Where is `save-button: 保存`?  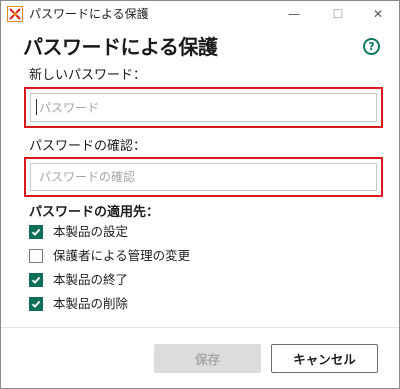 save-button: 保存 is located at coordinates (207, 358).